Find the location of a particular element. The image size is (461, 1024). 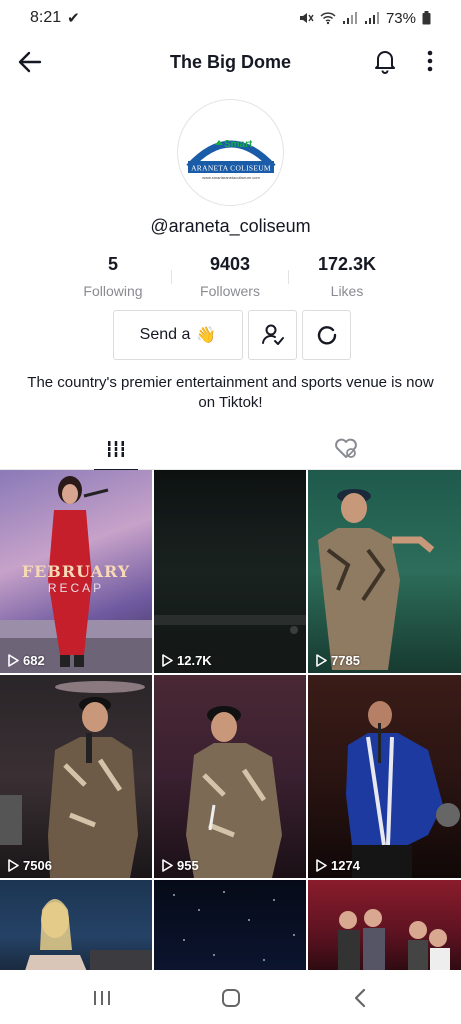

stat-likes: 172.3K Likes is located at coordinates (347, 277).